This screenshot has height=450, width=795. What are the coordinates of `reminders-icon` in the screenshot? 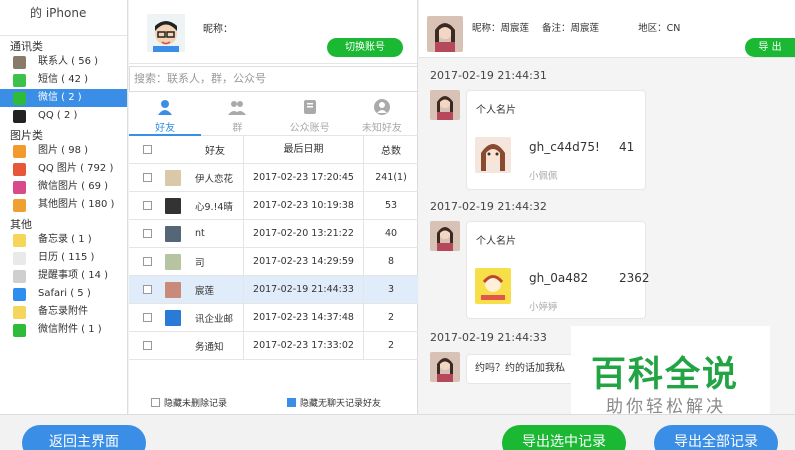 It's located at (19, 276).